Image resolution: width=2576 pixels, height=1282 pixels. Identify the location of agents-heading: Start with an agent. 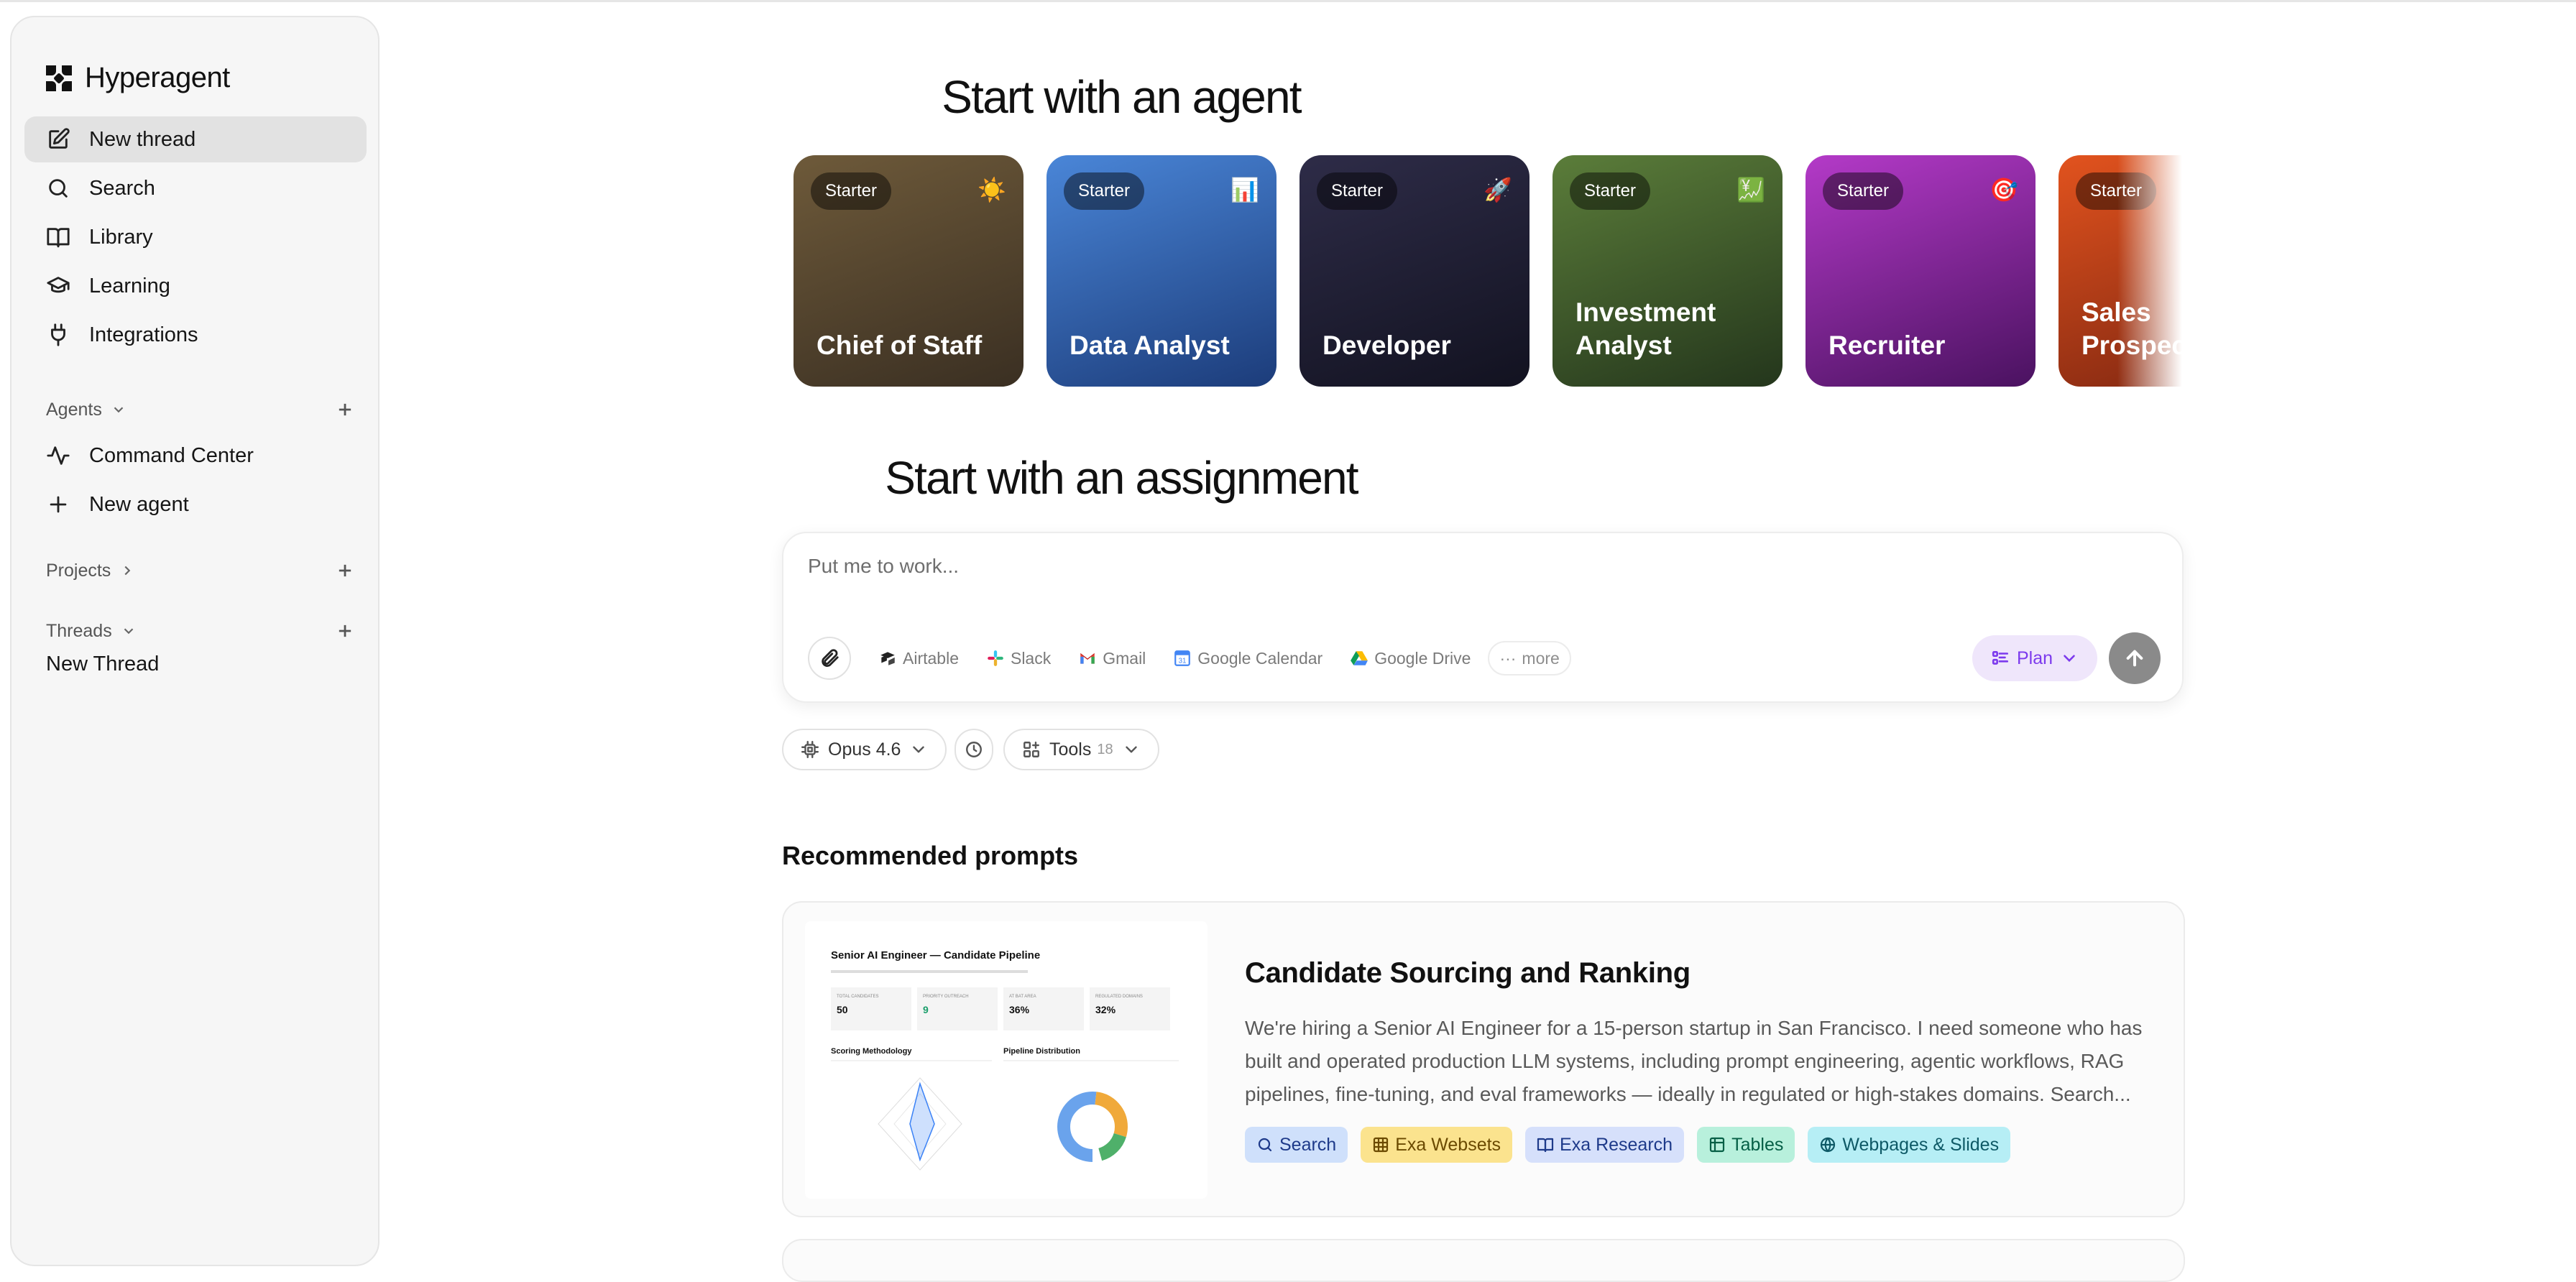
(1122, 97).